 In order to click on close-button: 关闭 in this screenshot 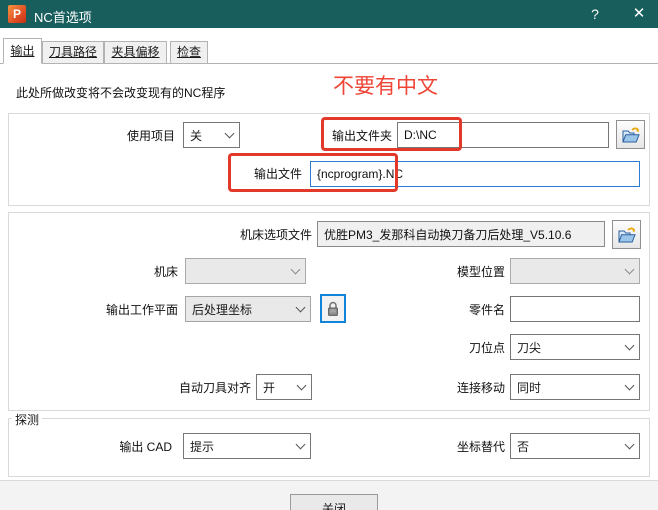, I will do `click(334, 502)`.